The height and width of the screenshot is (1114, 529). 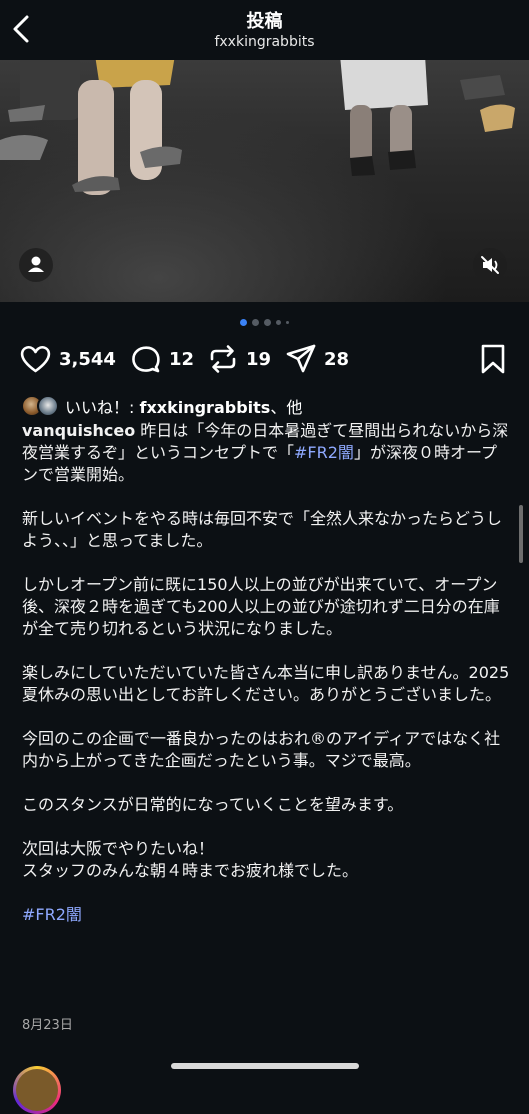 I want to click on liked-by-text: いいね！: fxxkingrabbits、他, so click(x=183, y=406).